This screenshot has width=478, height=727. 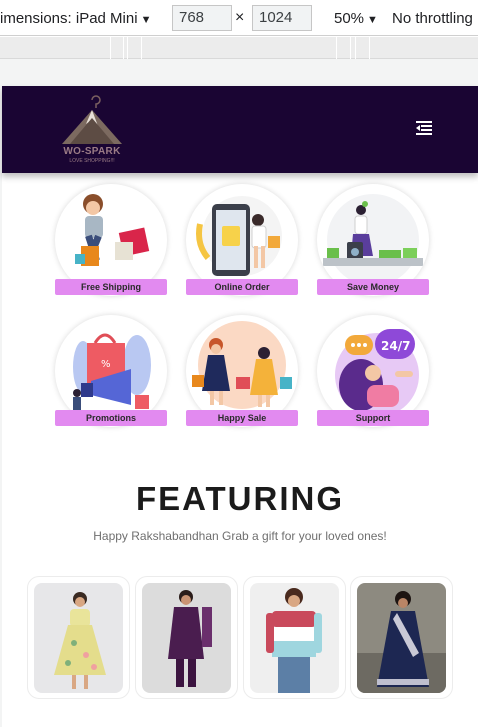 What do you see at coordinates (92, 151) in the screenshot?
I see `logo-title: WO-SPARK` at bounding box center [92, 151].